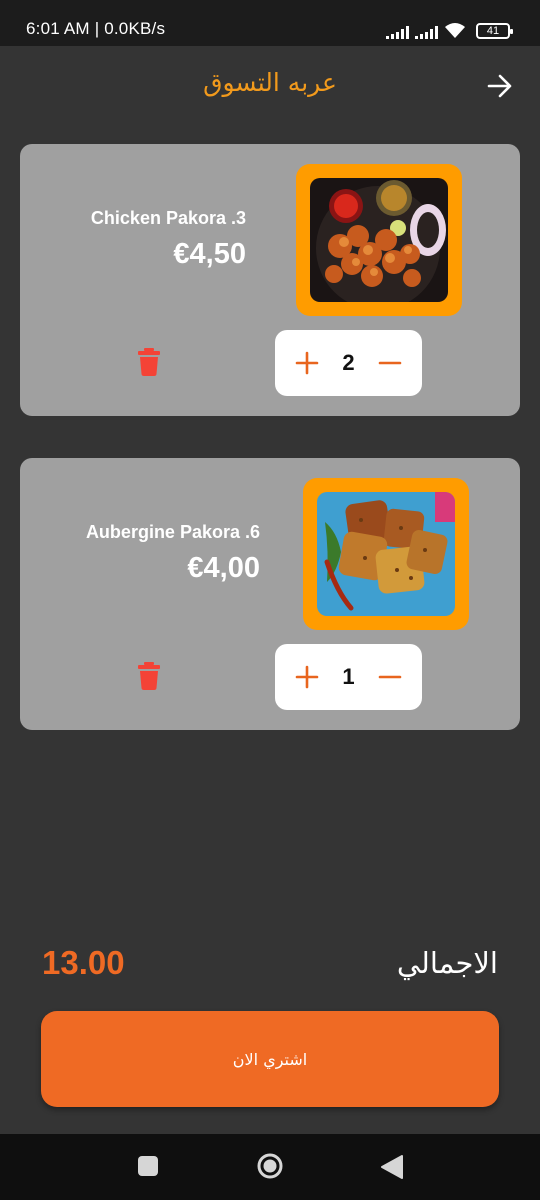 This screenshot has width=540, height=1200. I want to click on home-icon, so click(270, 1166).